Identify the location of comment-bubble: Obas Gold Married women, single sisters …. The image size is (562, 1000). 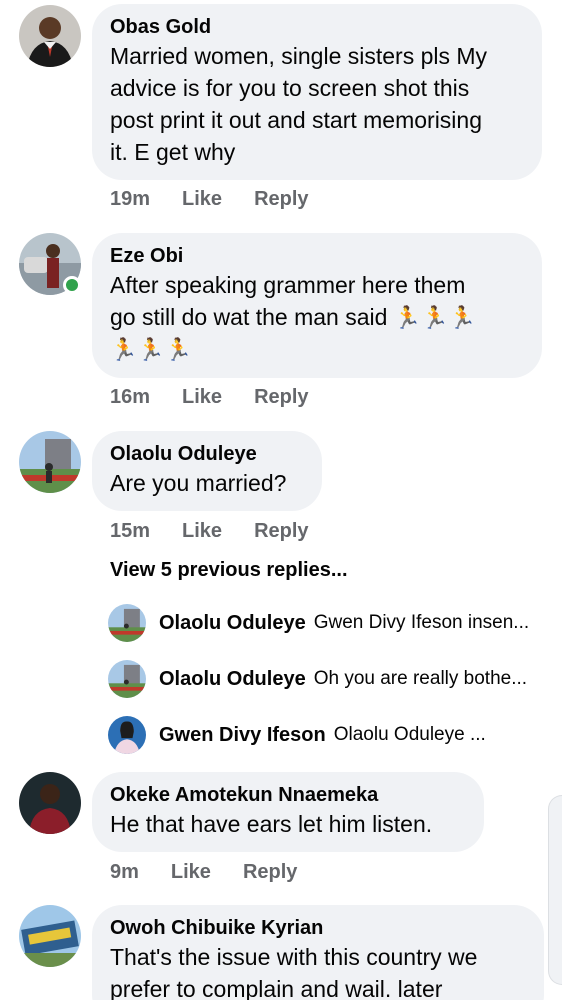
(317, 92).